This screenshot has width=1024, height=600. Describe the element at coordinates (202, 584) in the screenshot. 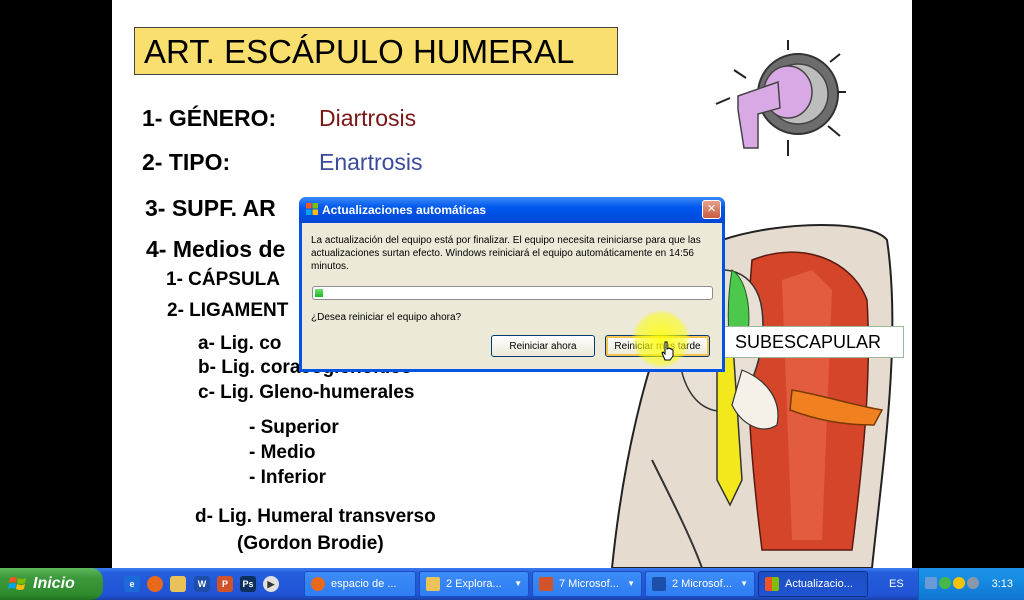

I see `word-icon: W` at that location.